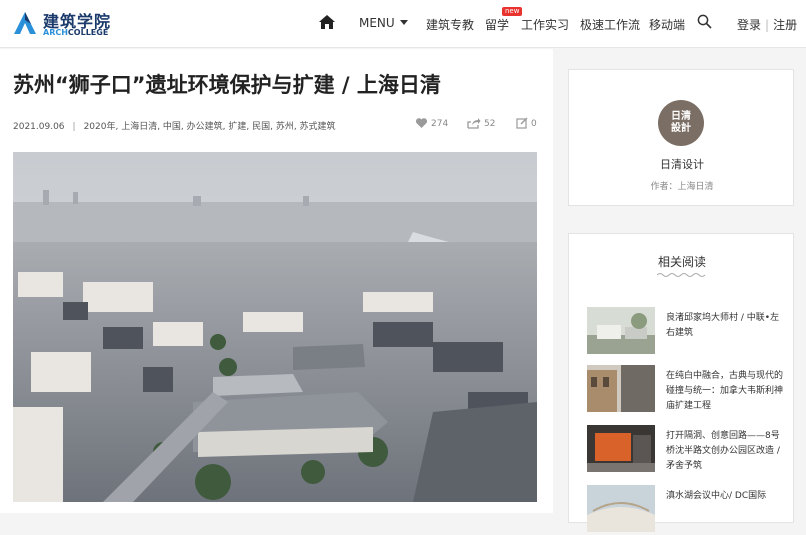 This screenshot has width=806, height=535. What do you see at coordinates (39, 127) in the screenshot?
I see `article-date: 2021.09.06` at bounding box center [39, 127].